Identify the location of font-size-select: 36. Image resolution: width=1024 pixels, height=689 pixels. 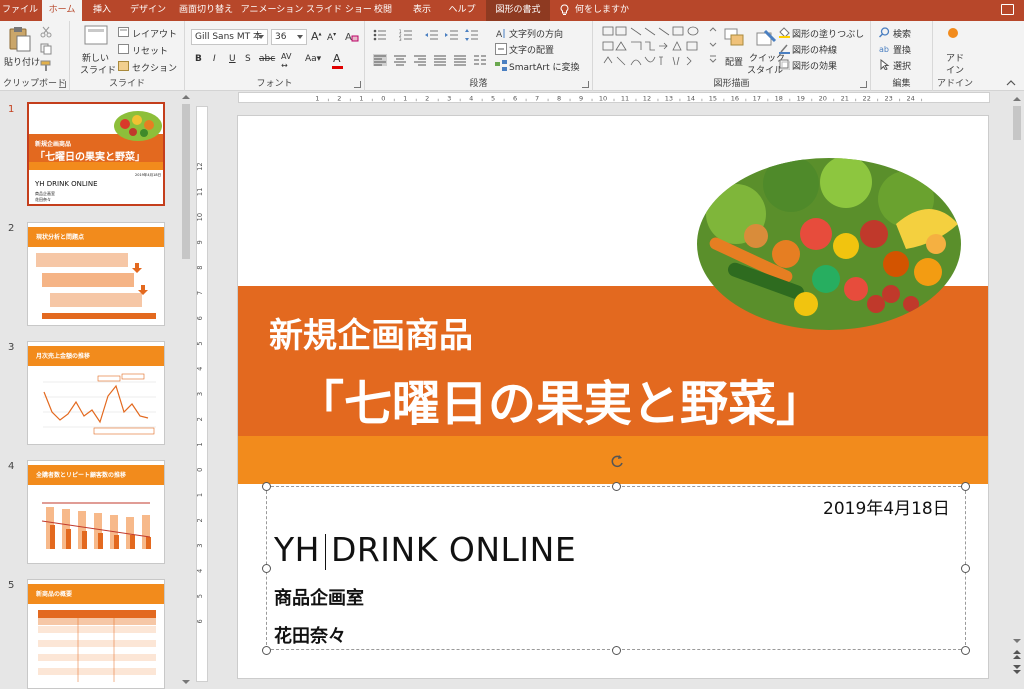
(289, 37).